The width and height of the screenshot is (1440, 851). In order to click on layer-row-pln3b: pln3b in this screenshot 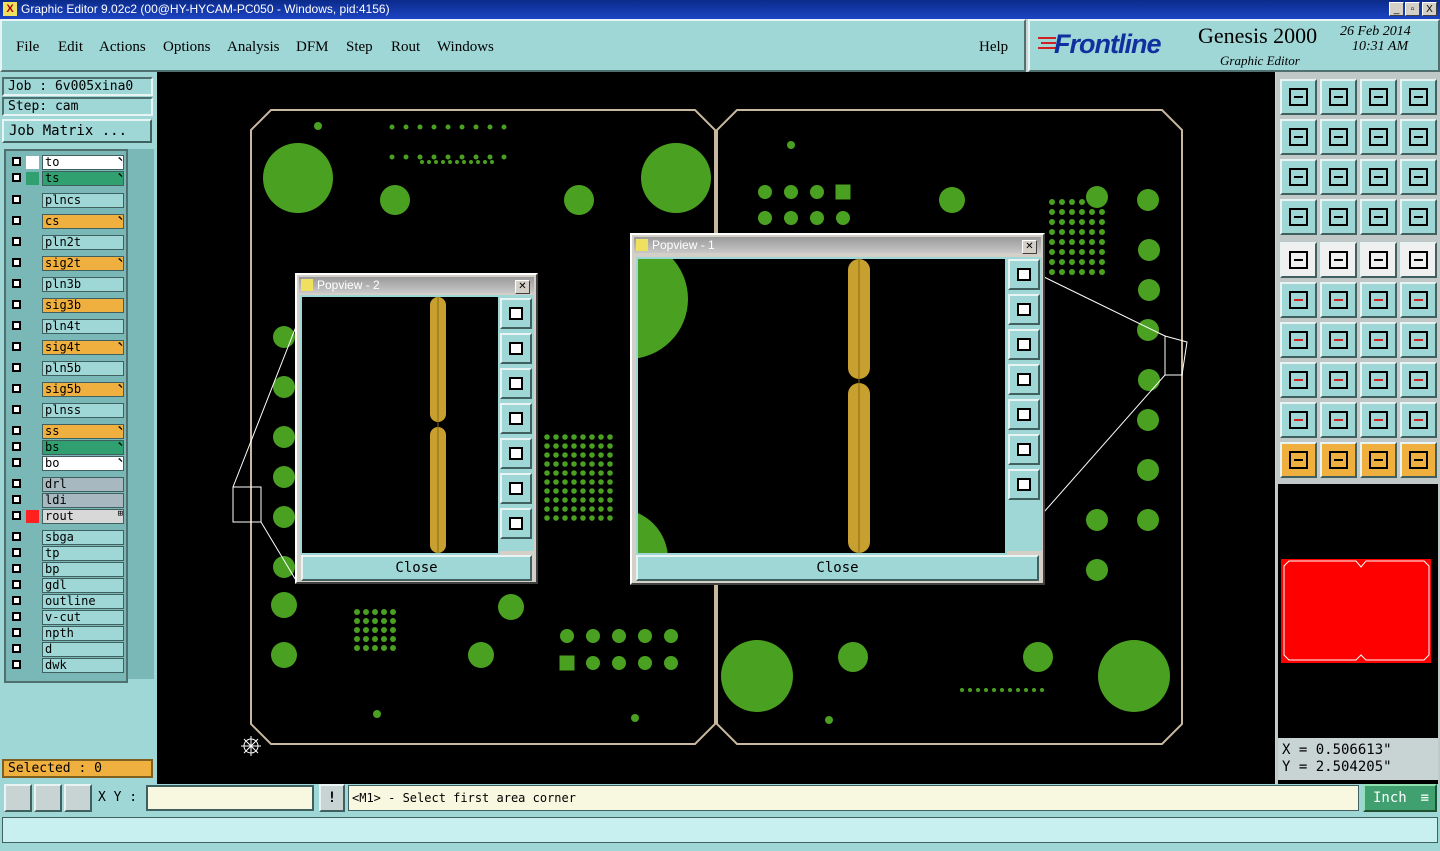, I will do `click(67, 284)`.